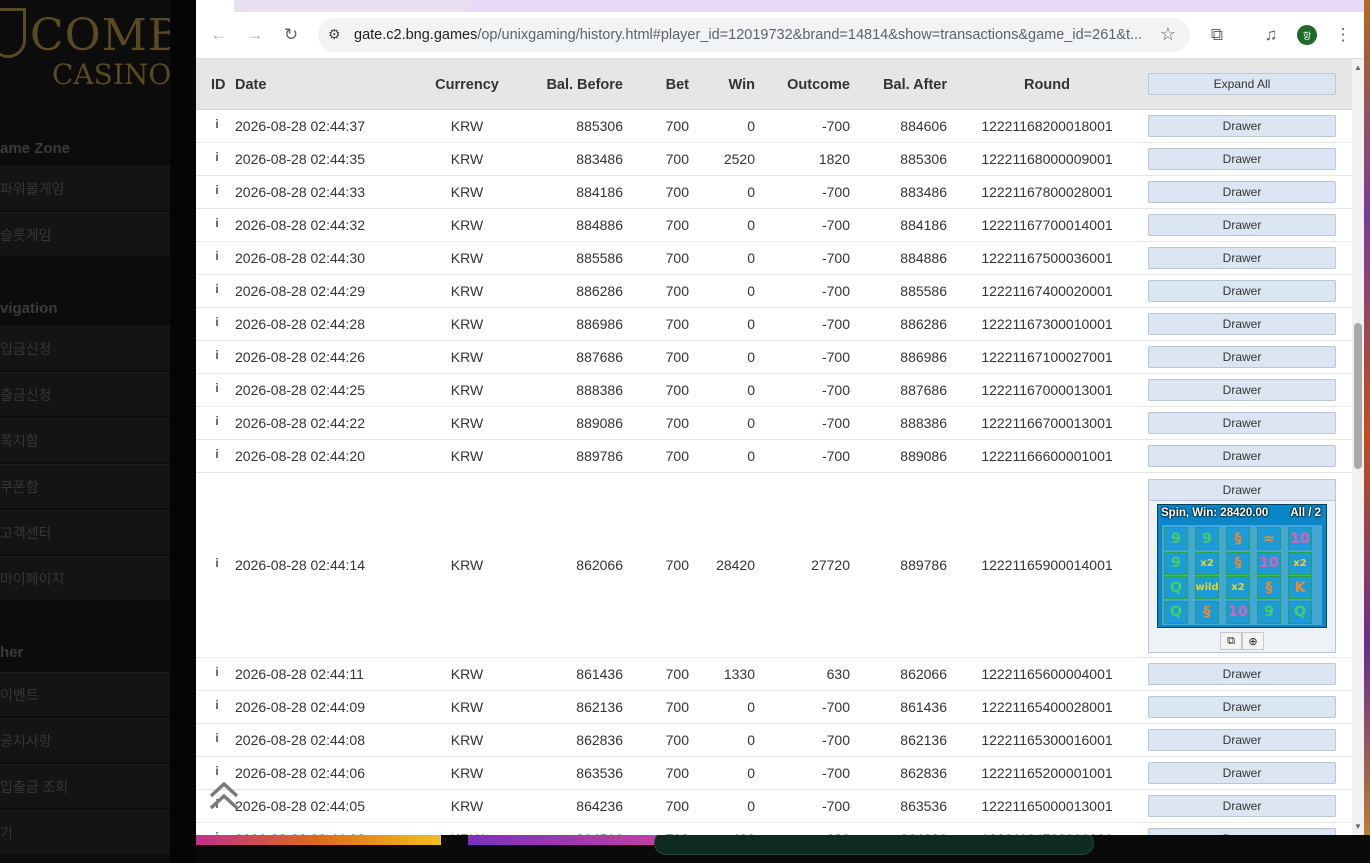  Describe the element at coordinates (1207, 563) in the screenshot. I see `slot-symbol: x2` at that location.